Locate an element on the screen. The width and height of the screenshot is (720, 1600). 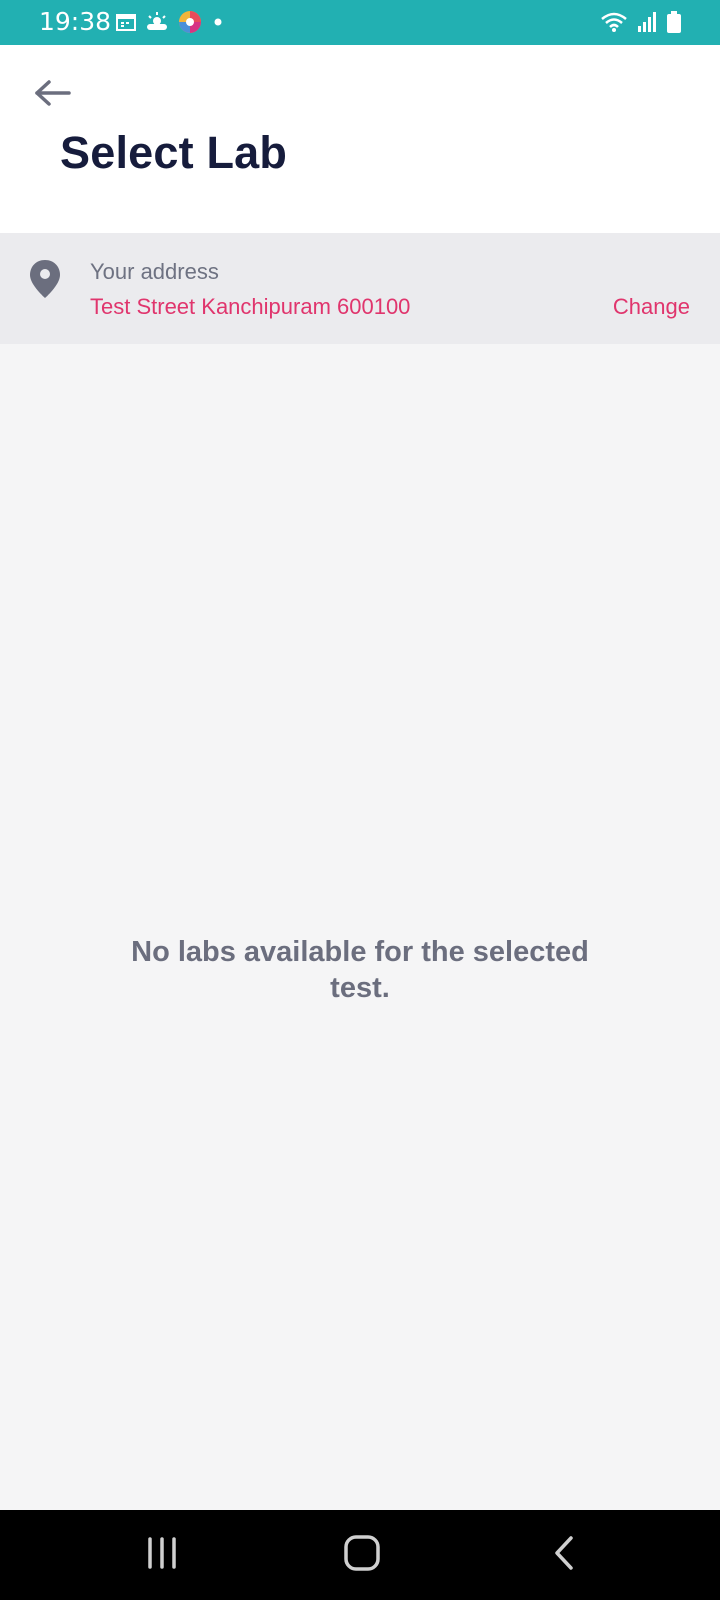
address-value: Test Street Kanchipuram 600100 is located at coordinates (250, 306).